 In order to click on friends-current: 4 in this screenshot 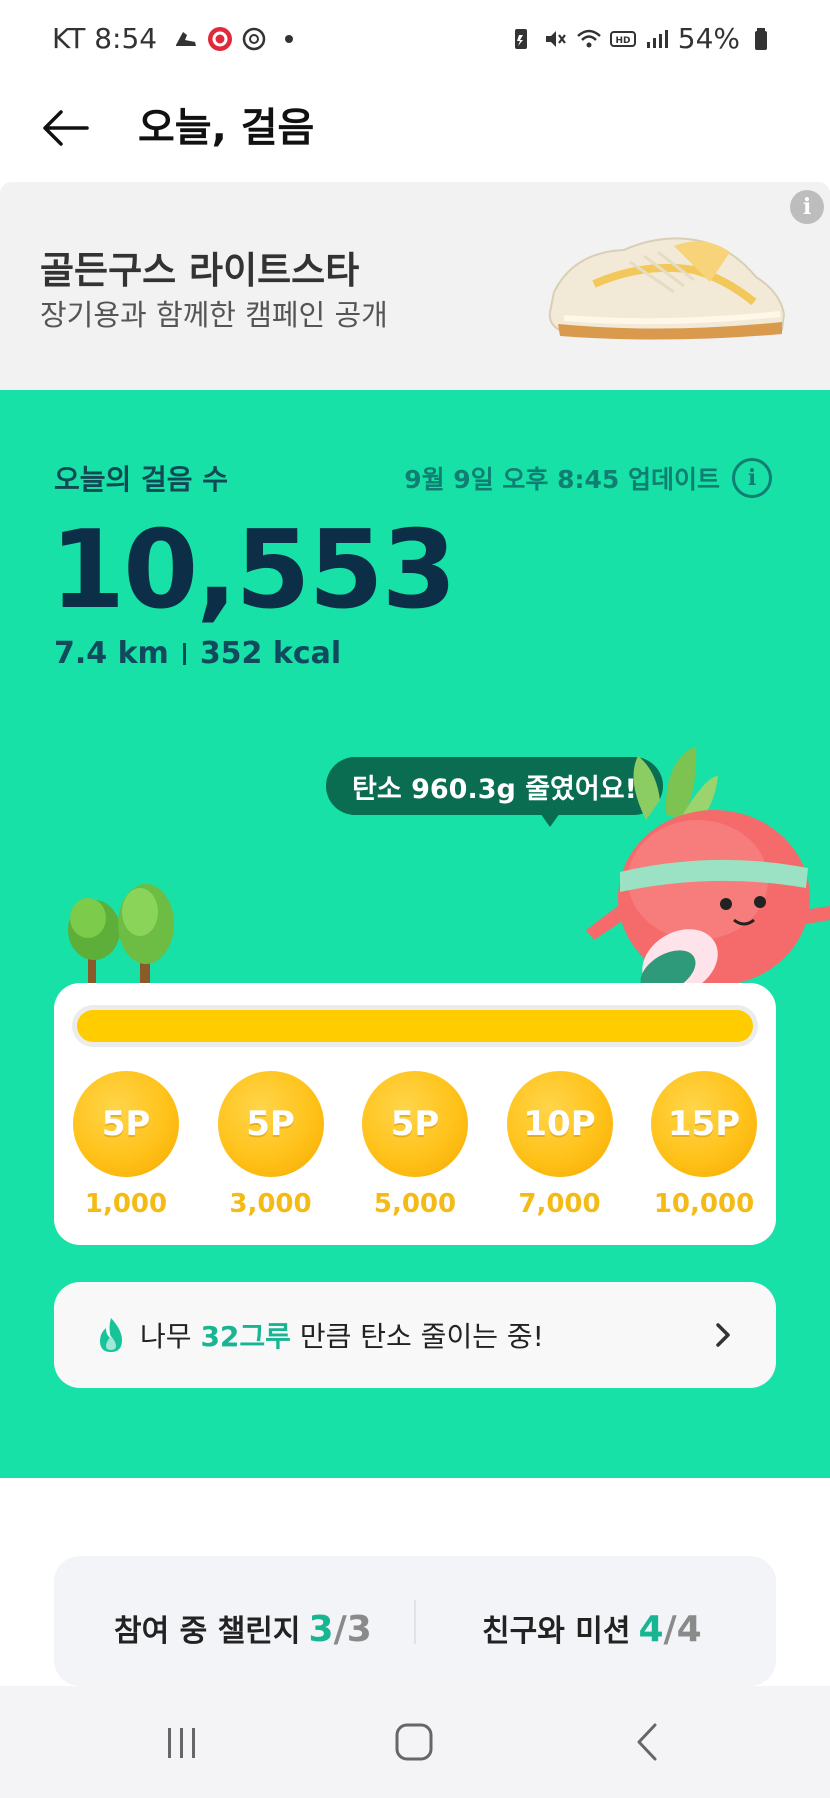, I will do `click(651, 1629)`.